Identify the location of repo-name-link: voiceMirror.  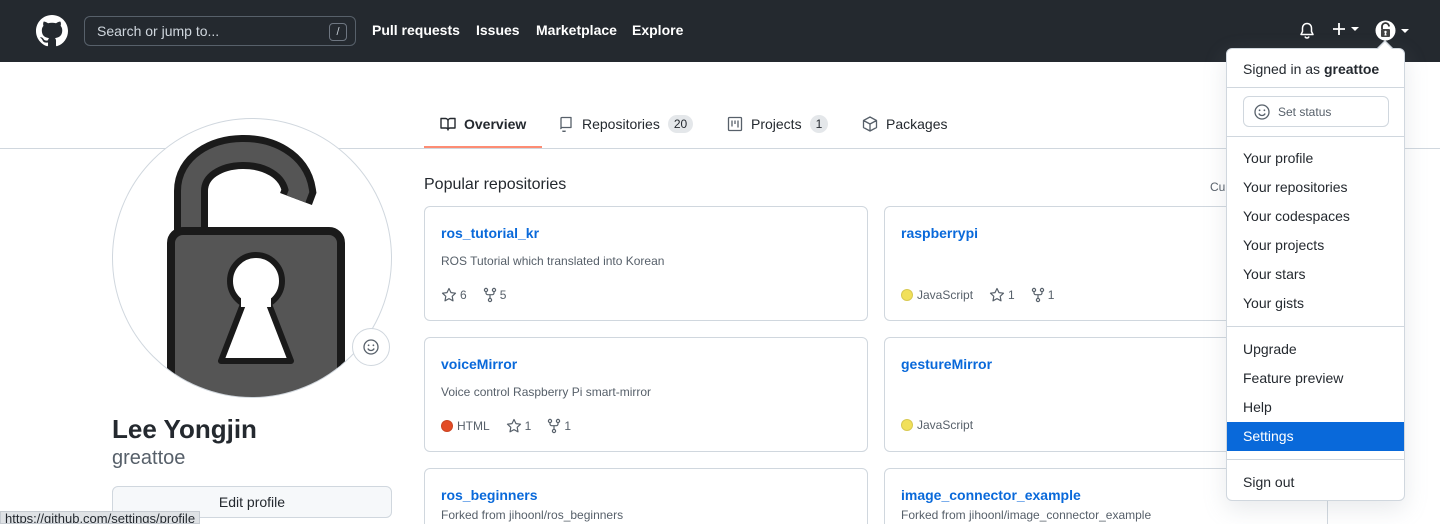
(479, 364).